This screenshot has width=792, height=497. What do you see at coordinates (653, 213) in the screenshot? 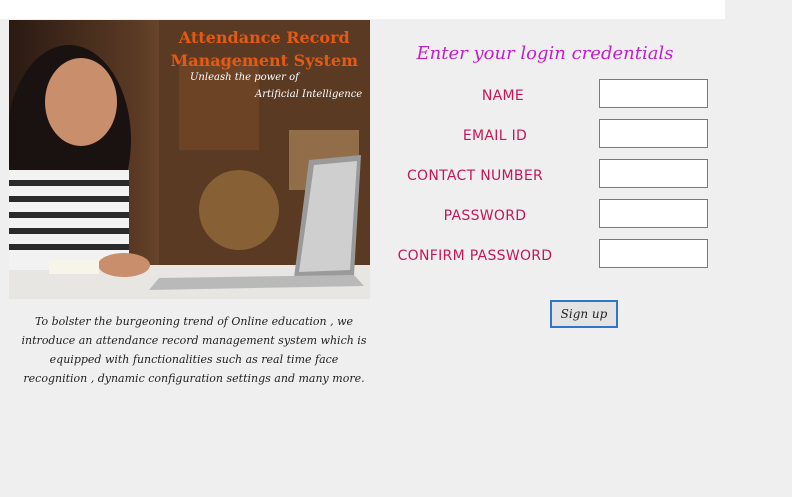
I see `password-input` at bounding box center [653, 213].